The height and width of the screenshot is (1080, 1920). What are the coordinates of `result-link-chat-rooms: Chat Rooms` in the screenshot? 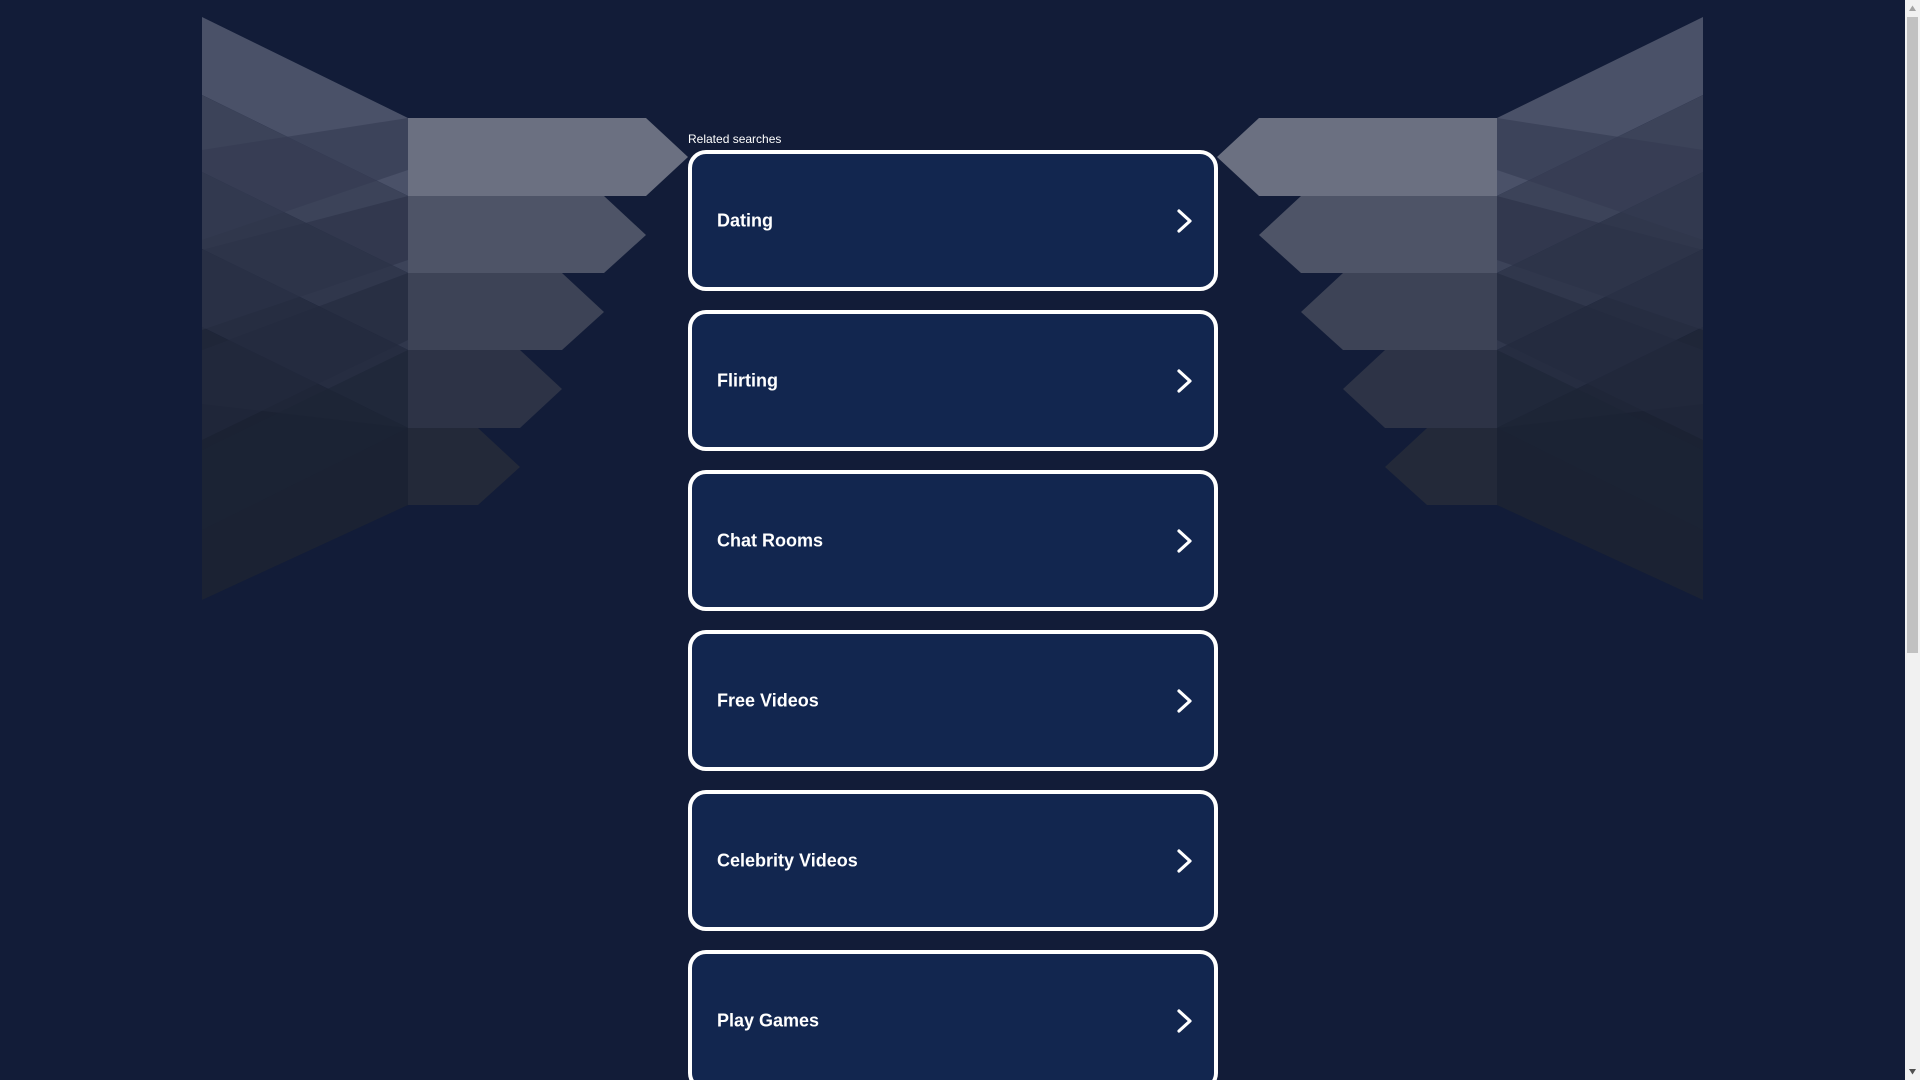 It's located at (953, 540).